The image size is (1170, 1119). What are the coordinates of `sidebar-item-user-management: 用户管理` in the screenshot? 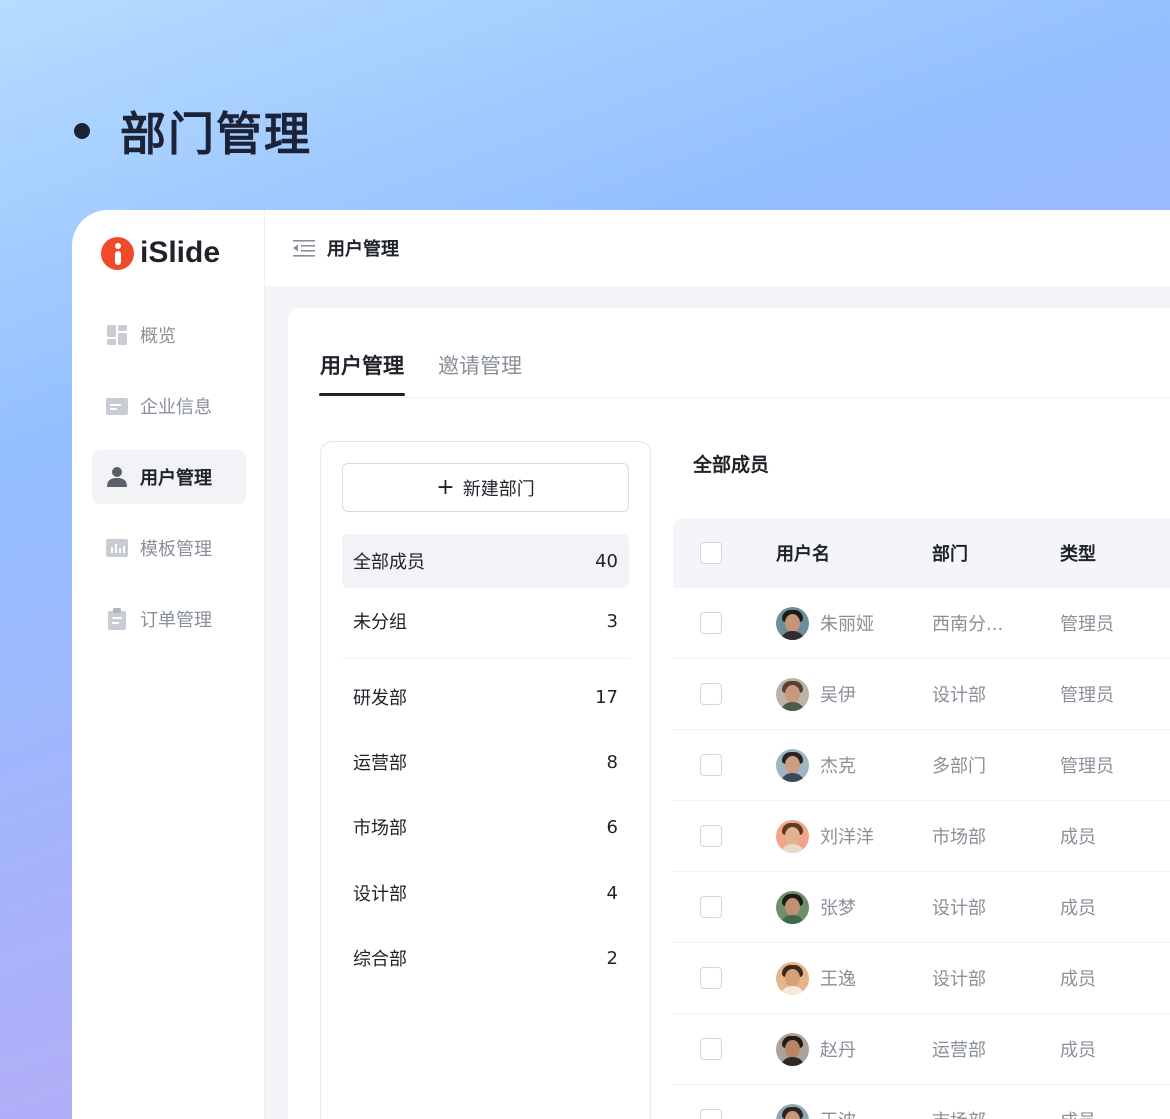 It's located at (169, 477).